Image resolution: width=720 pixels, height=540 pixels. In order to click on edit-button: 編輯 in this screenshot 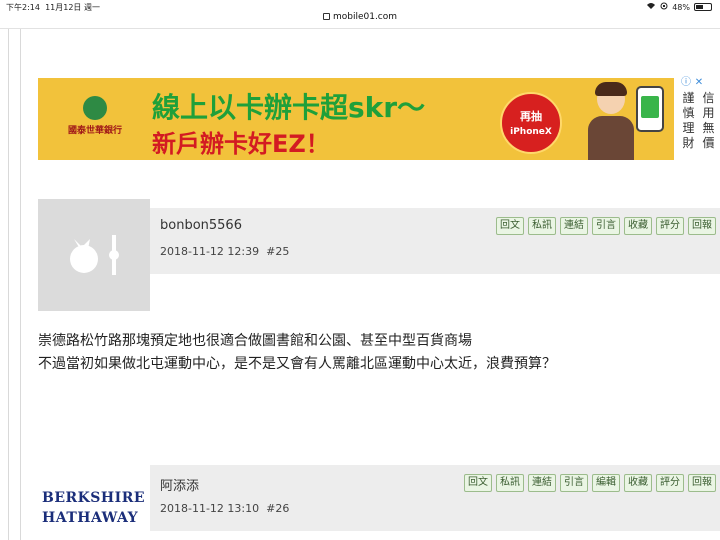, I will do `click(606, 483)`.